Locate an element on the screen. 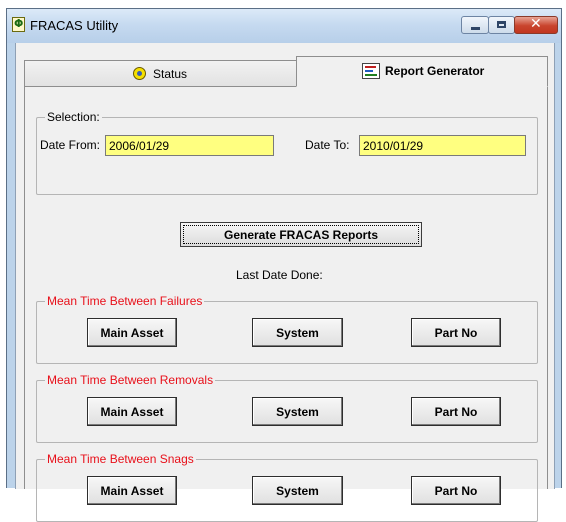 The image size is (566, 522). generate-reports-button: Generate FRACAS Reports is located at coordinates (301, 234).